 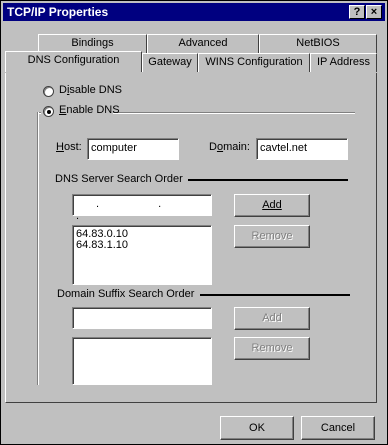 I want to click on disable-dns-label: Disable DNS, so click(x=90, y=90).